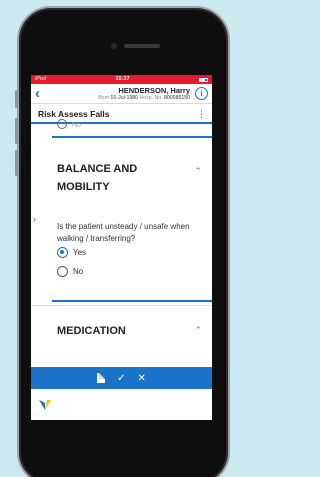 This screenshot has height=477, width=320. I want to click on section-title-balance: BALANCE AND MOBILITY, so click(97, 178).